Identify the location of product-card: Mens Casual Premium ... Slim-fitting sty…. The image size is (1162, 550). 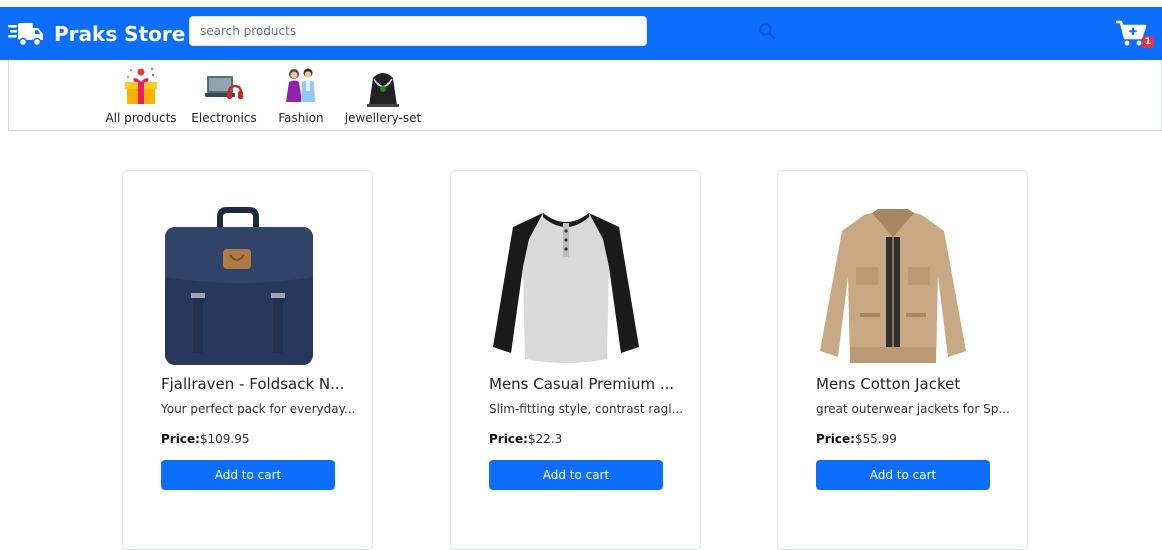
(575, 360).